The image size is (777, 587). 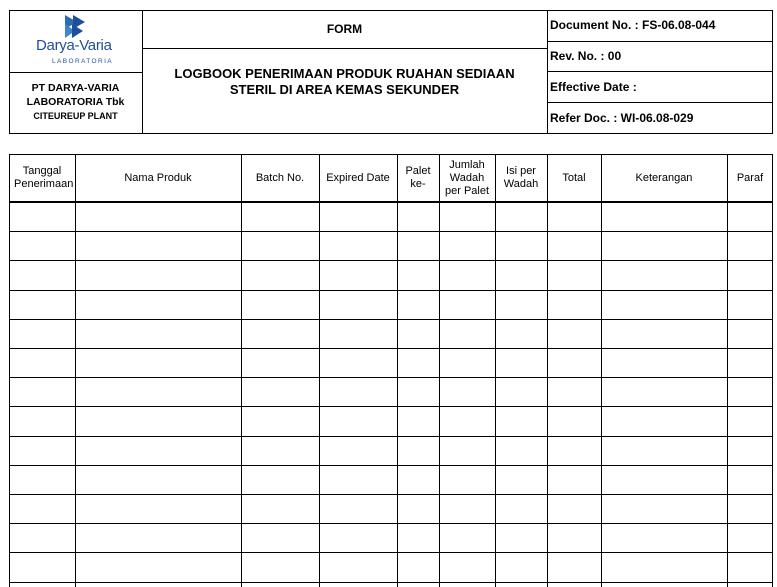 I want to click on effective-date: Effective Date :, so click(x=593, y=87).